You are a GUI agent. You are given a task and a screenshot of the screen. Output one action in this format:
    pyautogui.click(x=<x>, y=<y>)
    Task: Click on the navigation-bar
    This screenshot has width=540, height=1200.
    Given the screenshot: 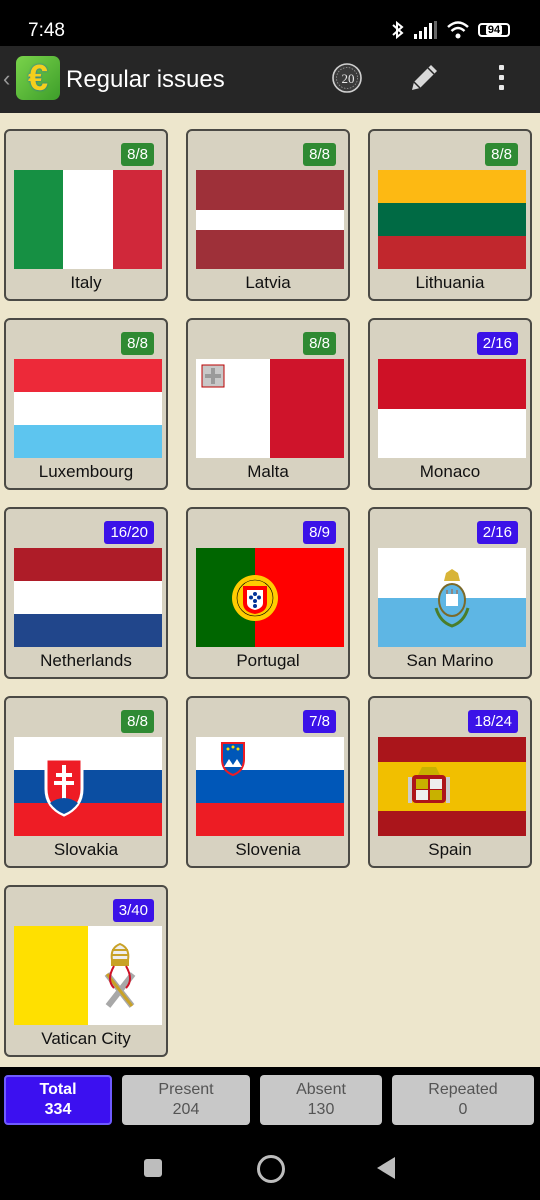 What is the action you would take?
    pyautogui.click(x=270, y=1166)
    